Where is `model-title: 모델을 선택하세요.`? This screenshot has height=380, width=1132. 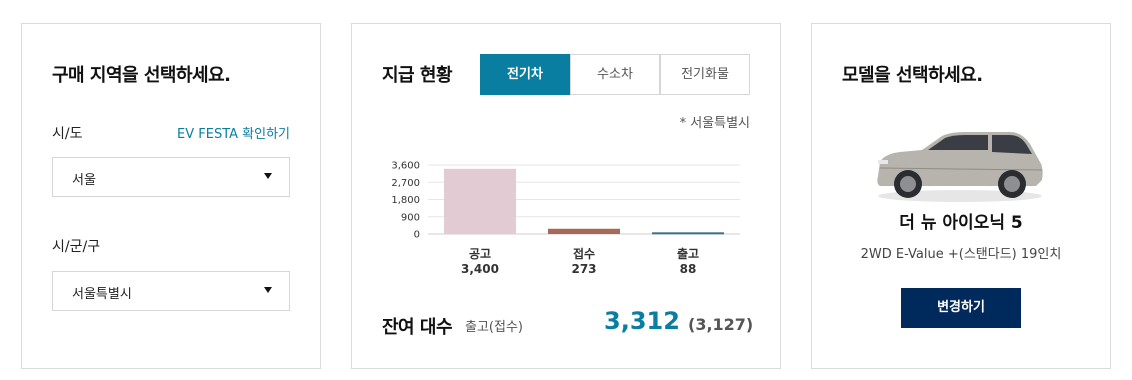 model-title: 모델을 선택하세요. is located at coordinates (912, 75).